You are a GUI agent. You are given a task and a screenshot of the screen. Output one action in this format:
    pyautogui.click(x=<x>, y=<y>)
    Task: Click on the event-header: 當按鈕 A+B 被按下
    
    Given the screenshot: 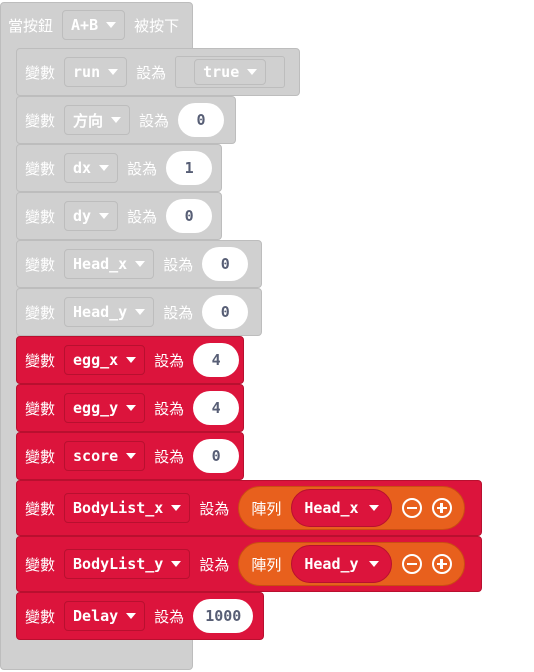 What is the action you would take?
    pyautogui.click(x=96, y=25)
    